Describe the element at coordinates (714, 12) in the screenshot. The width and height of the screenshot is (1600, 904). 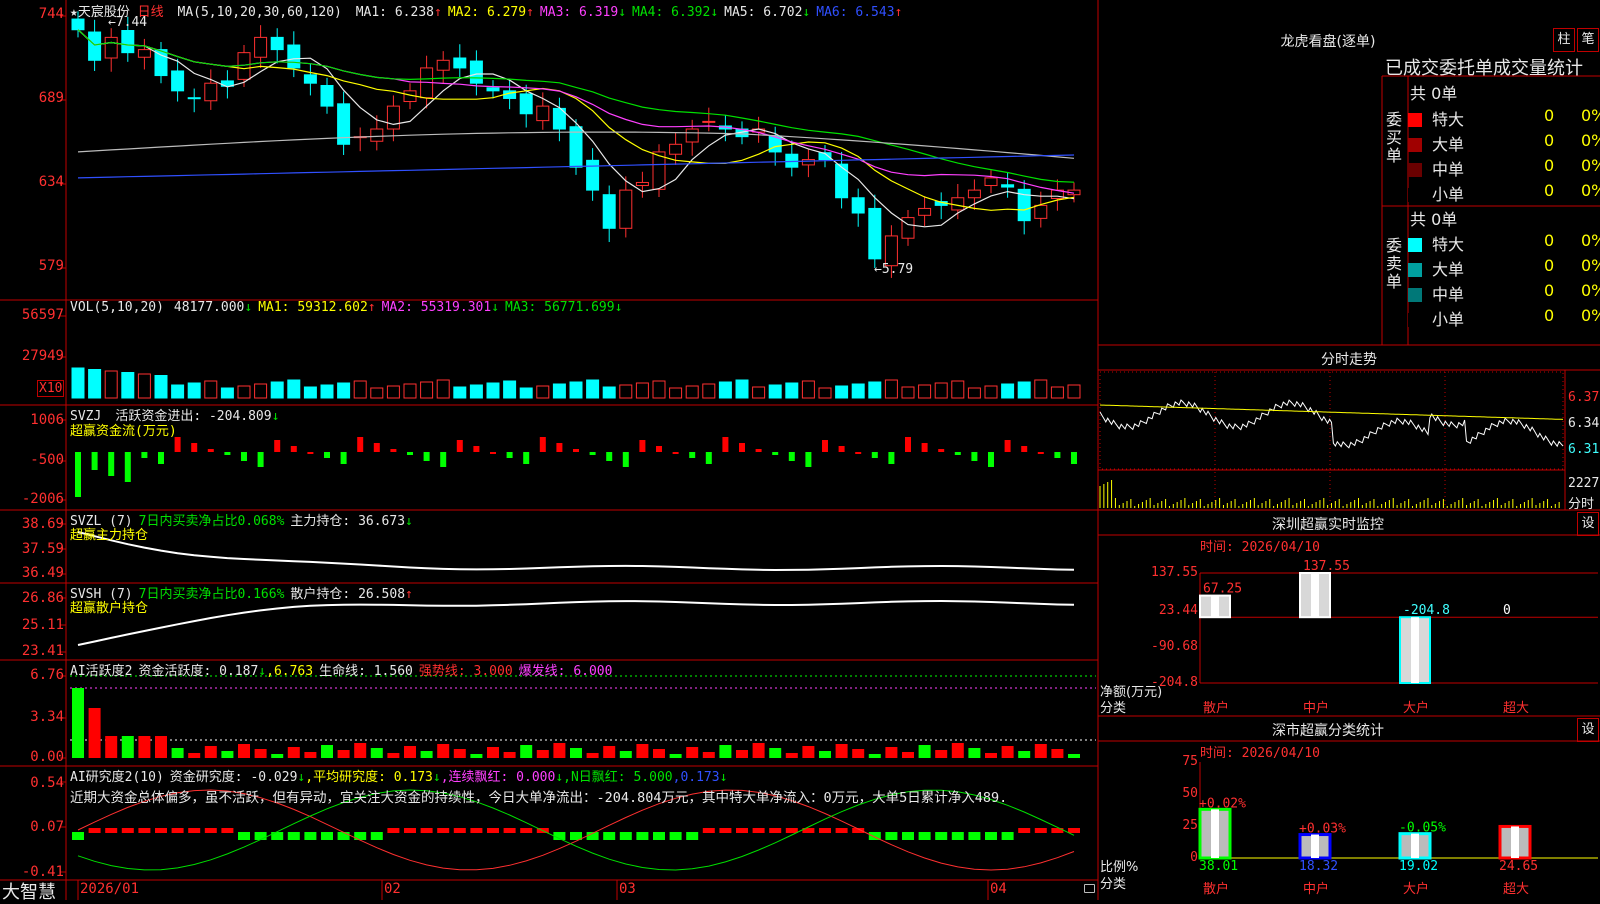
I see `ma4-arrow: ↓` at that location.